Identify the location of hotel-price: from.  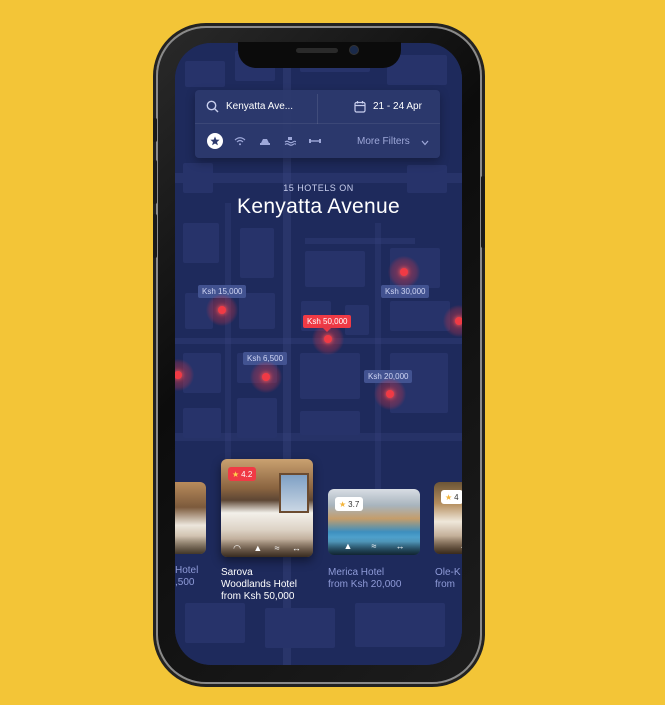
(445, 584).